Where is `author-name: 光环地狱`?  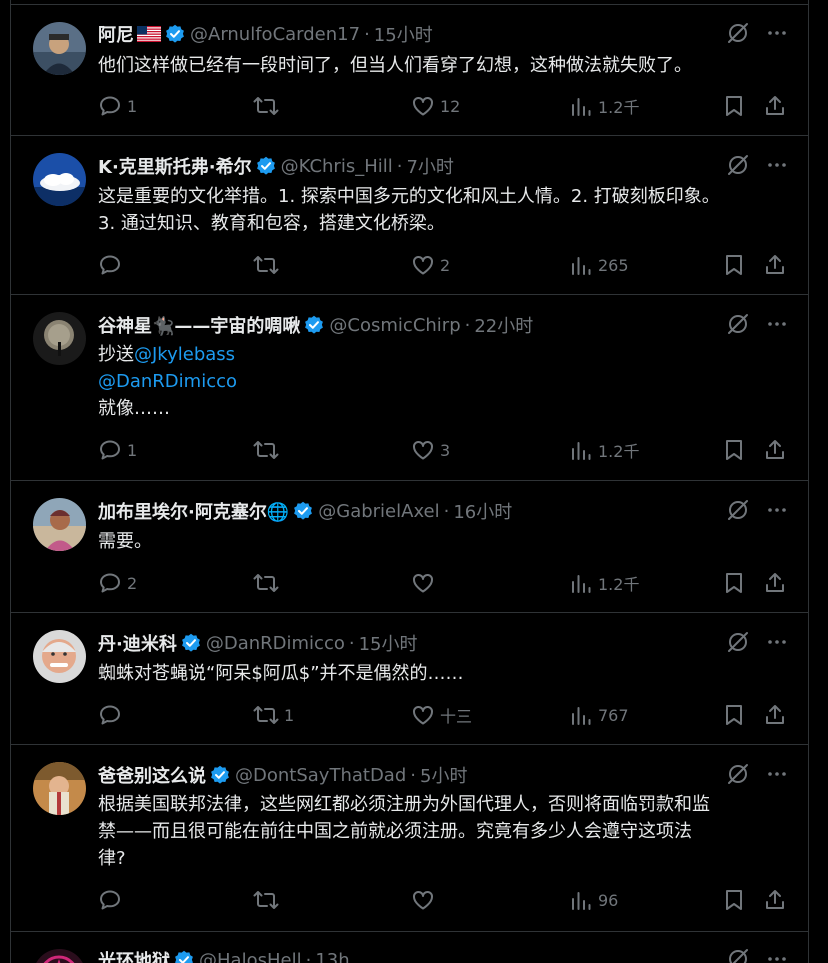
author-name: 光环地狱 is located at coordinates (134, 955).